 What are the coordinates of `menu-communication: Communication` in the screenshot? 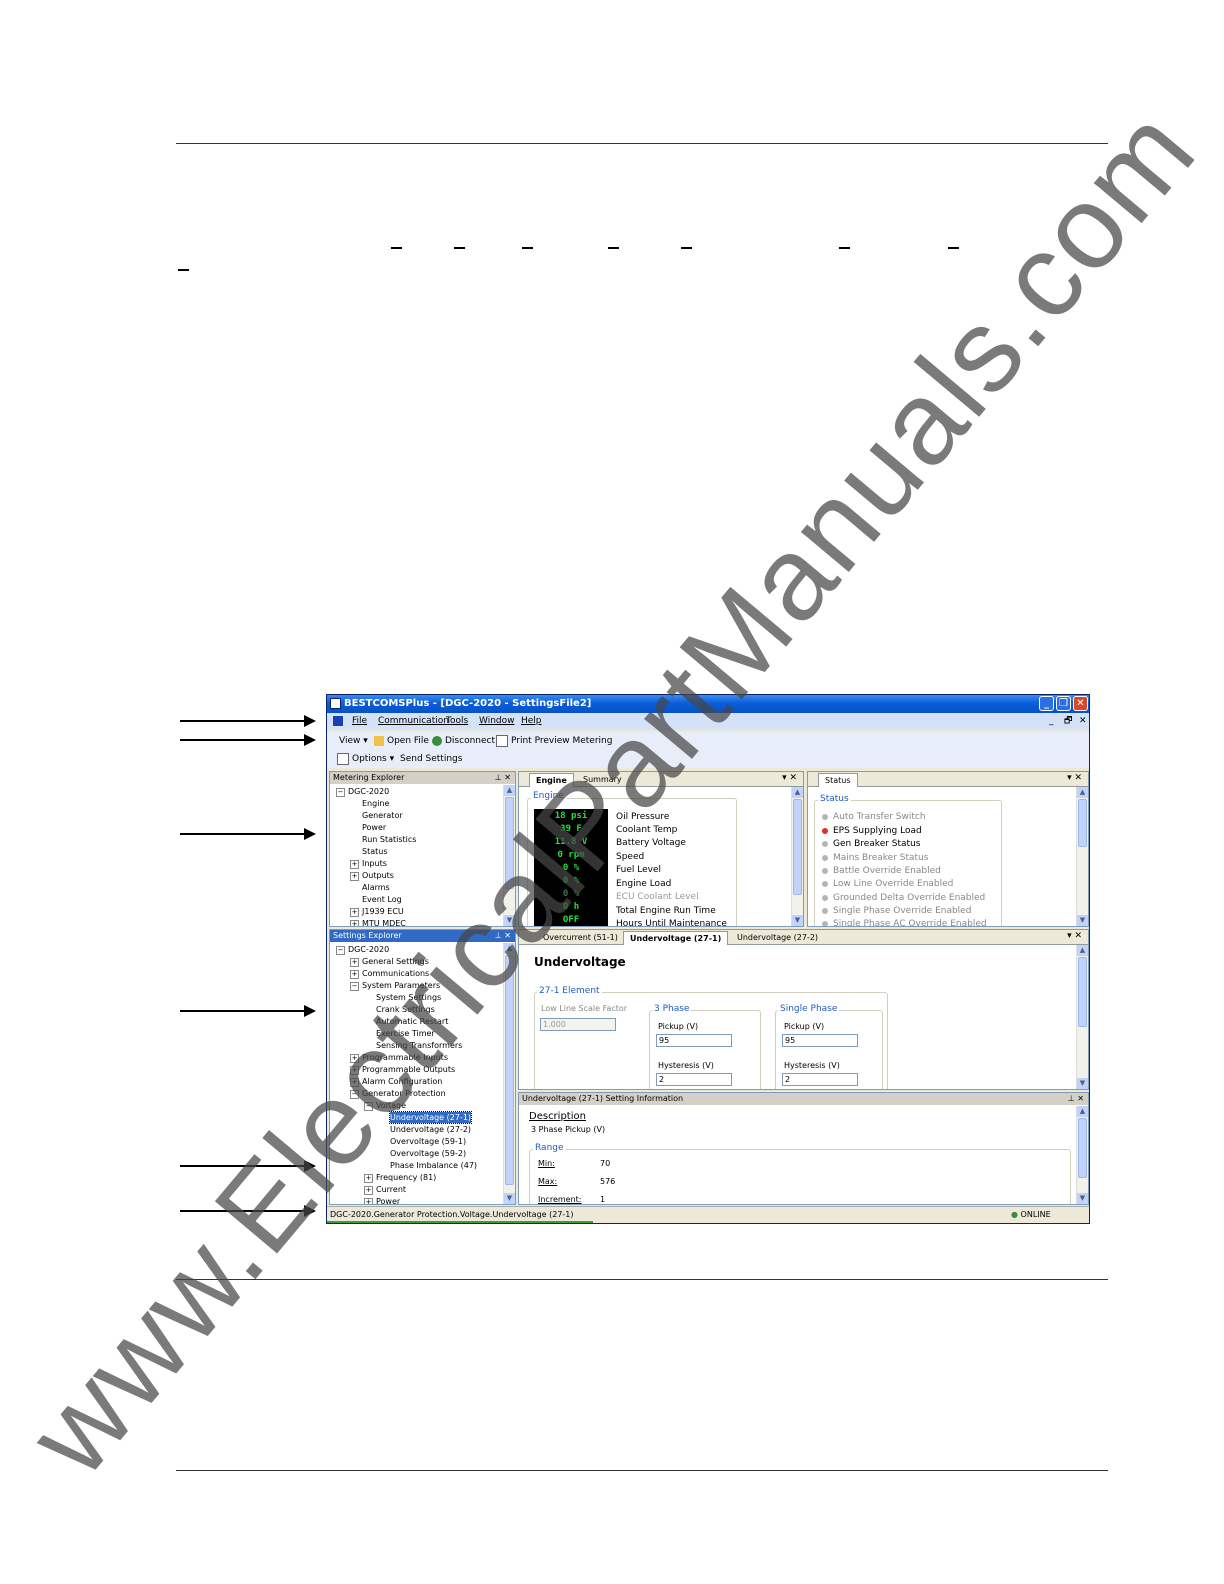 It's located at (413, 721).